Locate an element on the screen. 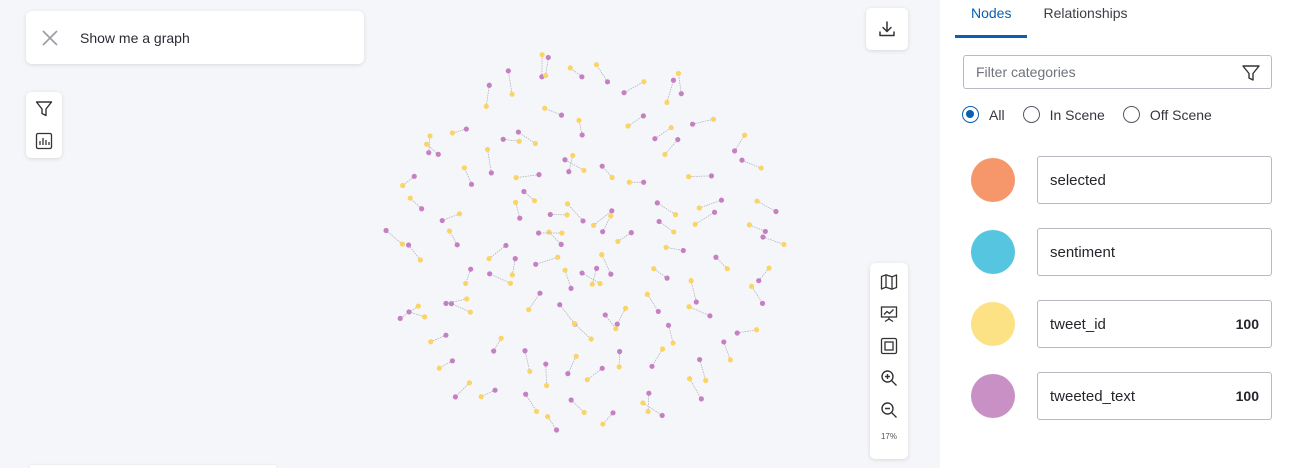 This screenshot has height=468, width=1296. tab-relationships: Relationships is located at coordinates (1085, 19).